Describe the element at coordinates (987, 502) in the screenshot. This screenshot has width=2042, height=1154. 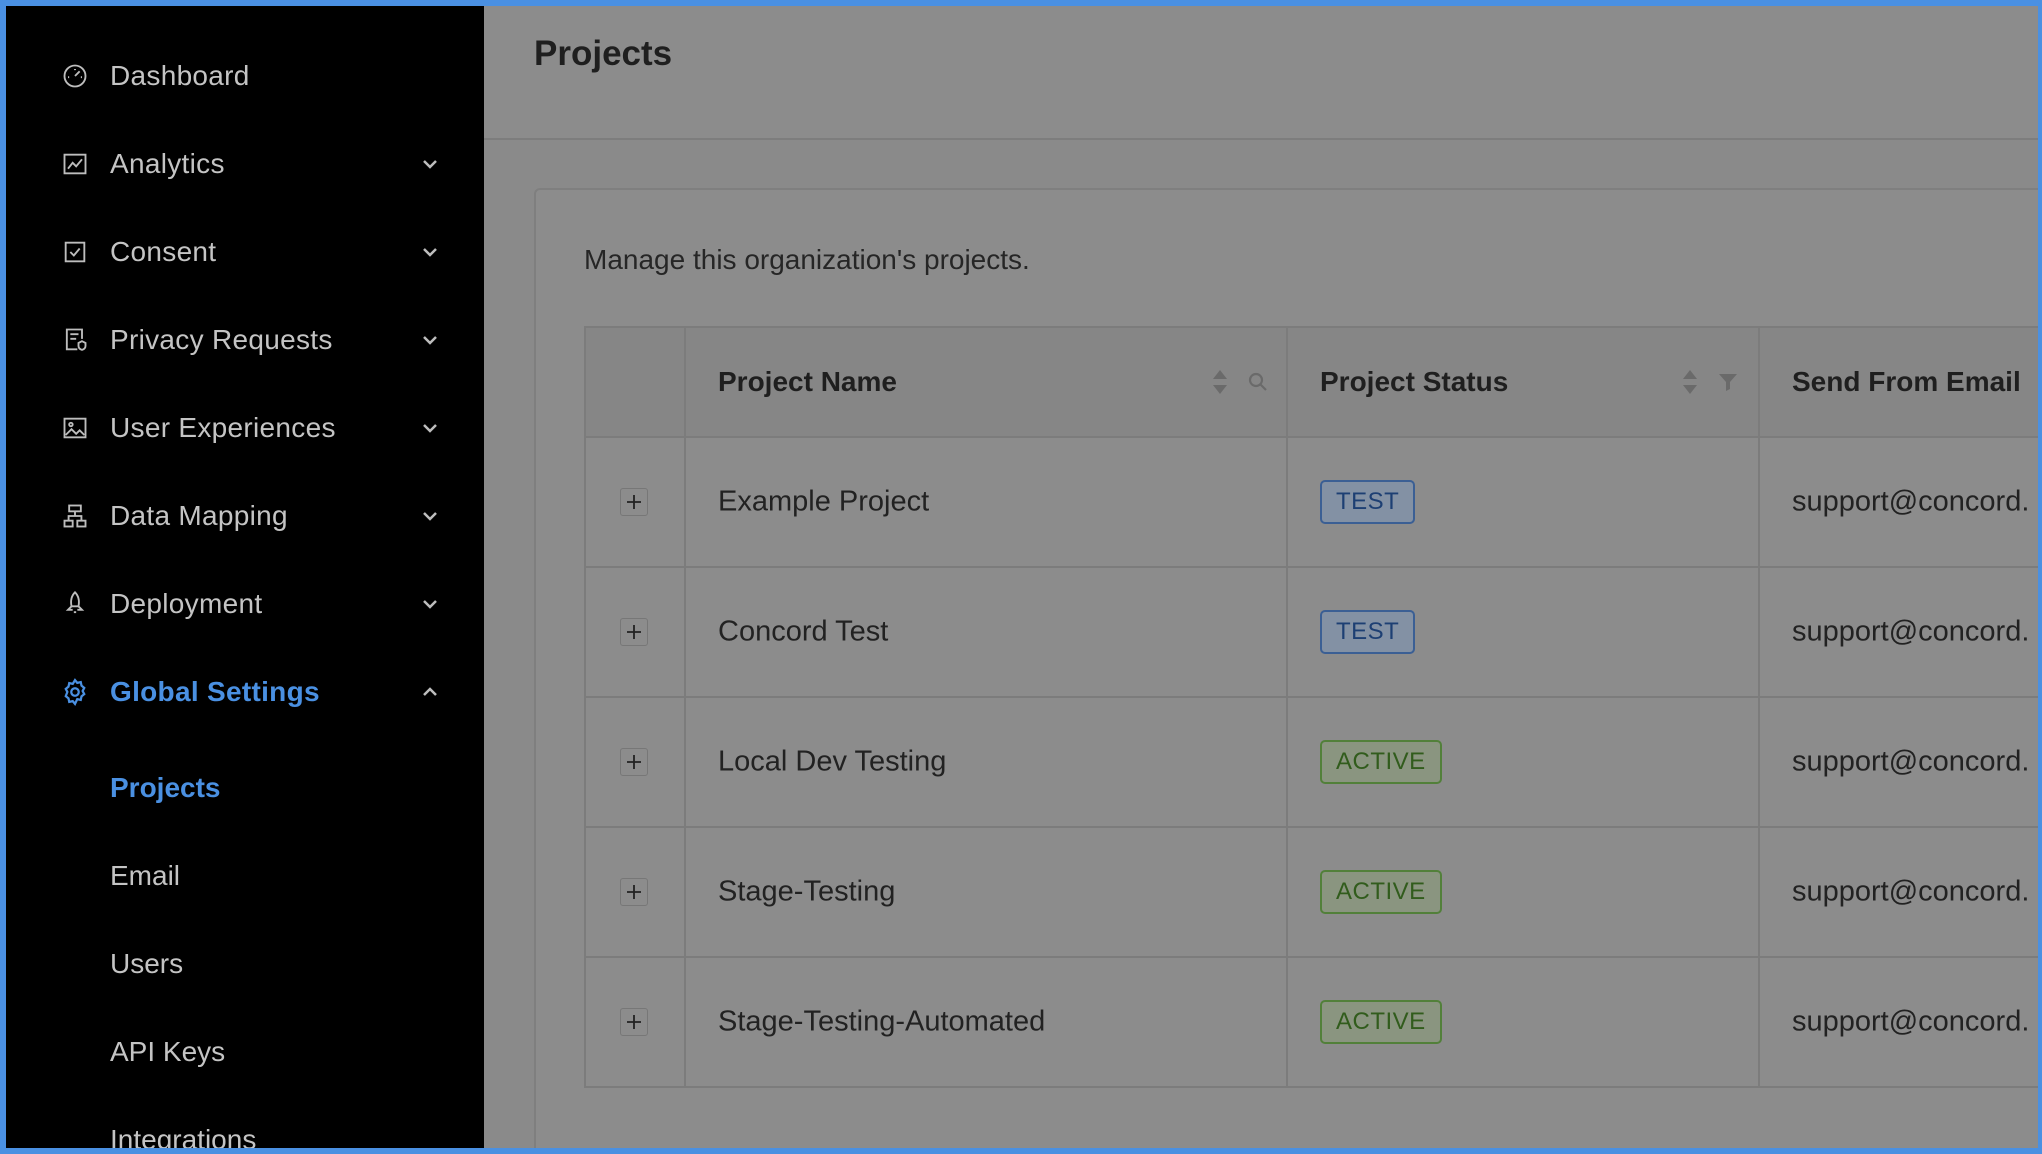
I see `project-name-cell: Example Project` at that location.